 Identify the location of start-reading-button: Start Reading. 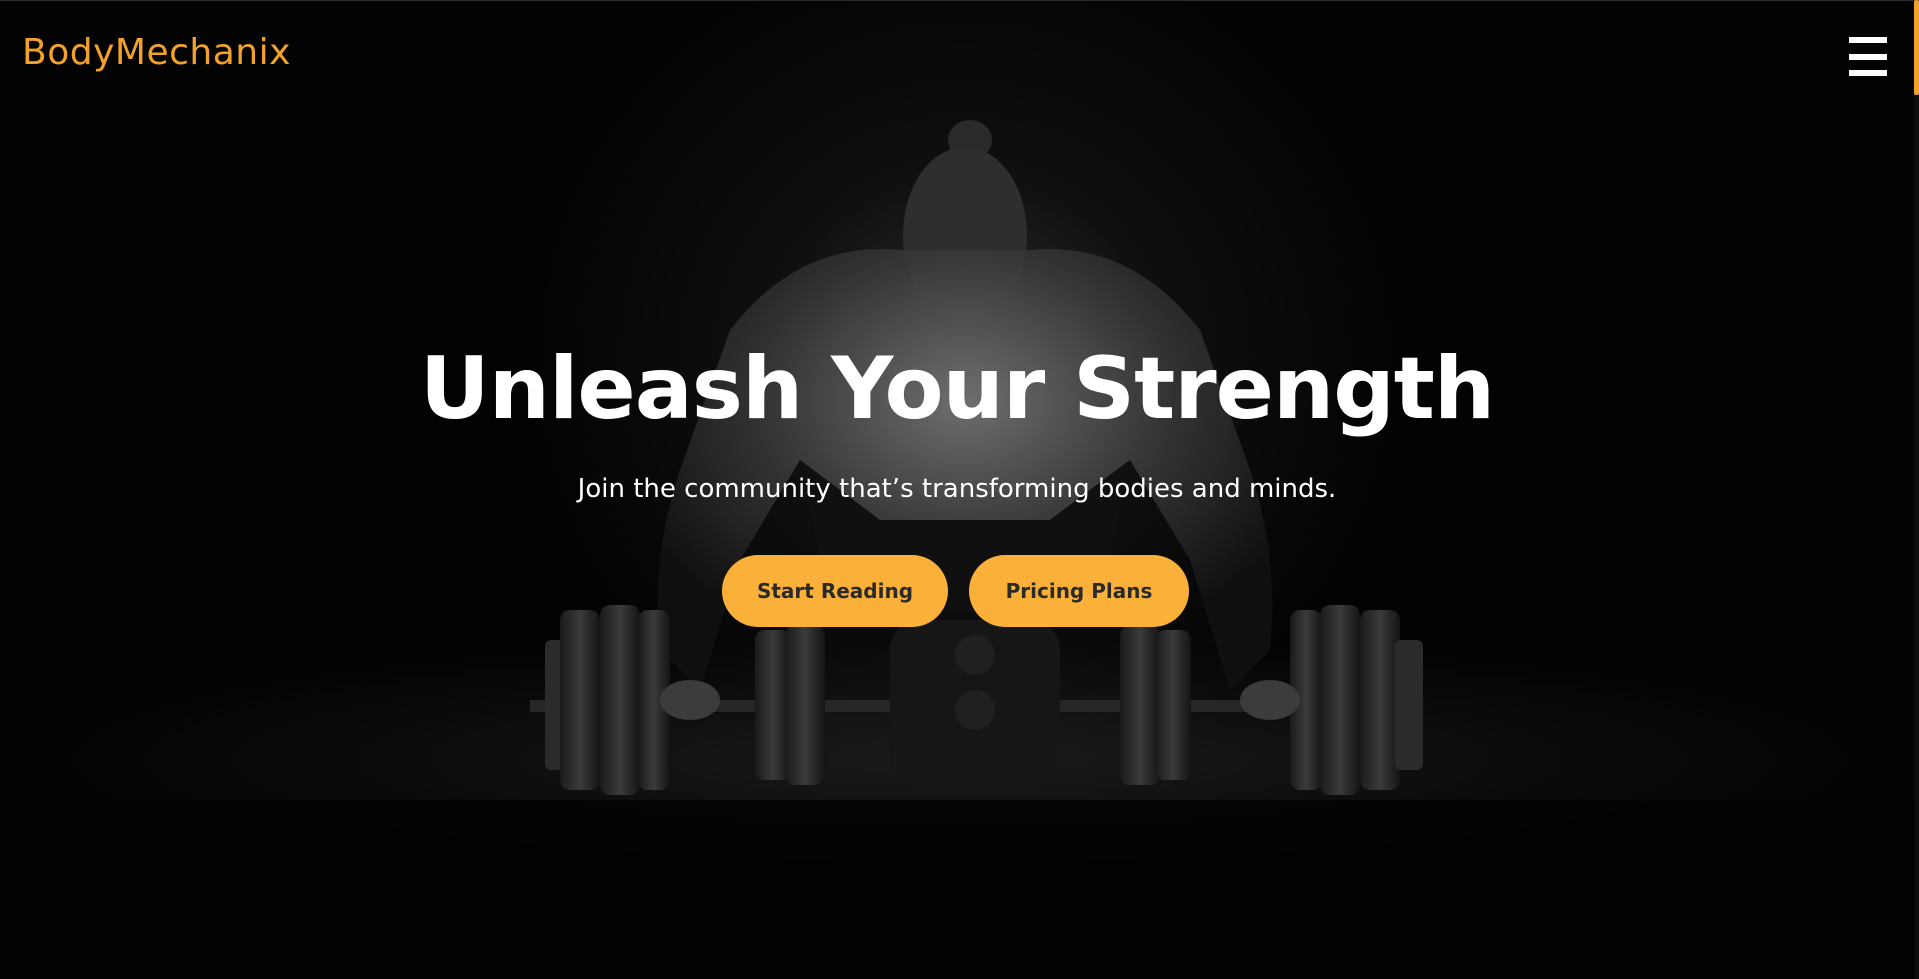
(835, 591).